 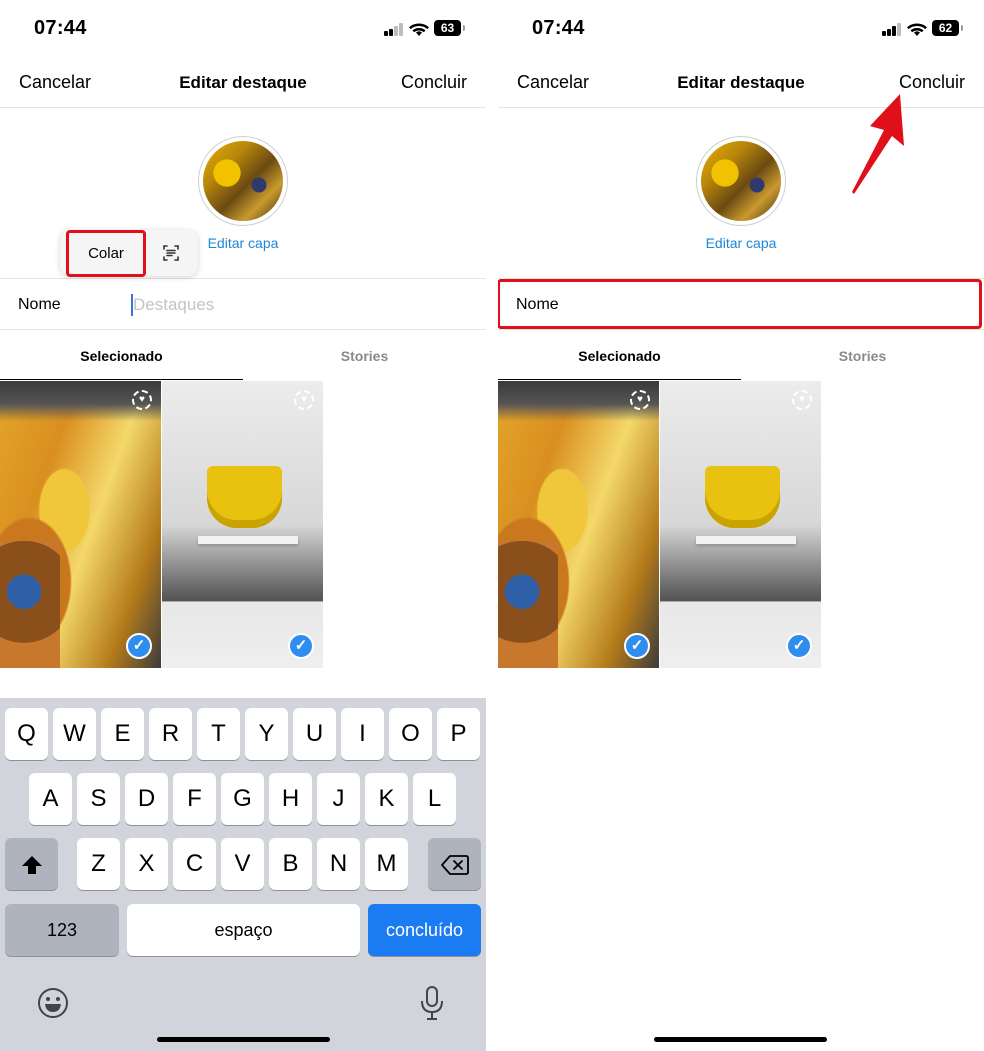 What do you see at coordinates (194, 864) in the screenshot?
I see `key-c: C` at bounding box center [194, 864].